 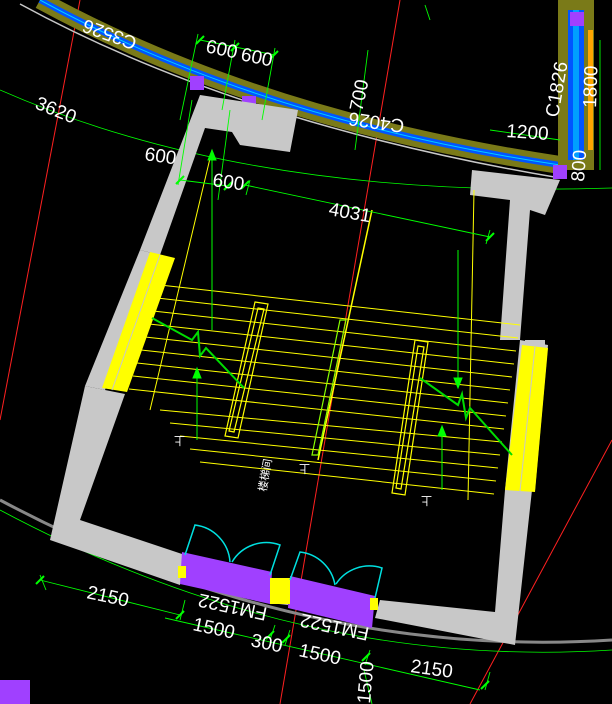 What do you see at coordinates (160, 156) in the screenshot?
I see `dim-600-c: 600` at bounding box center [160, 156].